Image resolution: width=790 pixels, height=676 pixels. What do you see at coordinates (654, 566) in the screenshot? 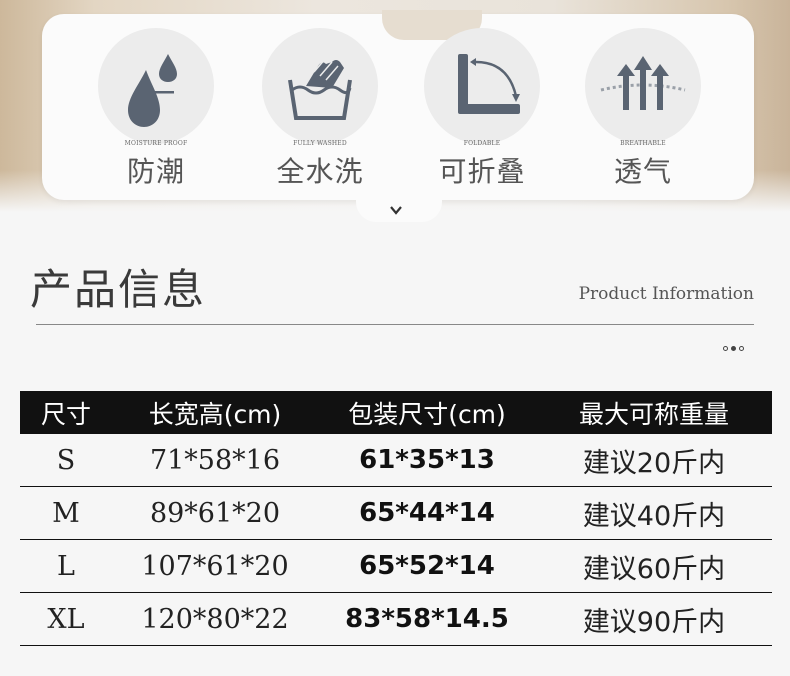
I see `weight-cell: 建议60斤内` at bounding box center [654, 566].